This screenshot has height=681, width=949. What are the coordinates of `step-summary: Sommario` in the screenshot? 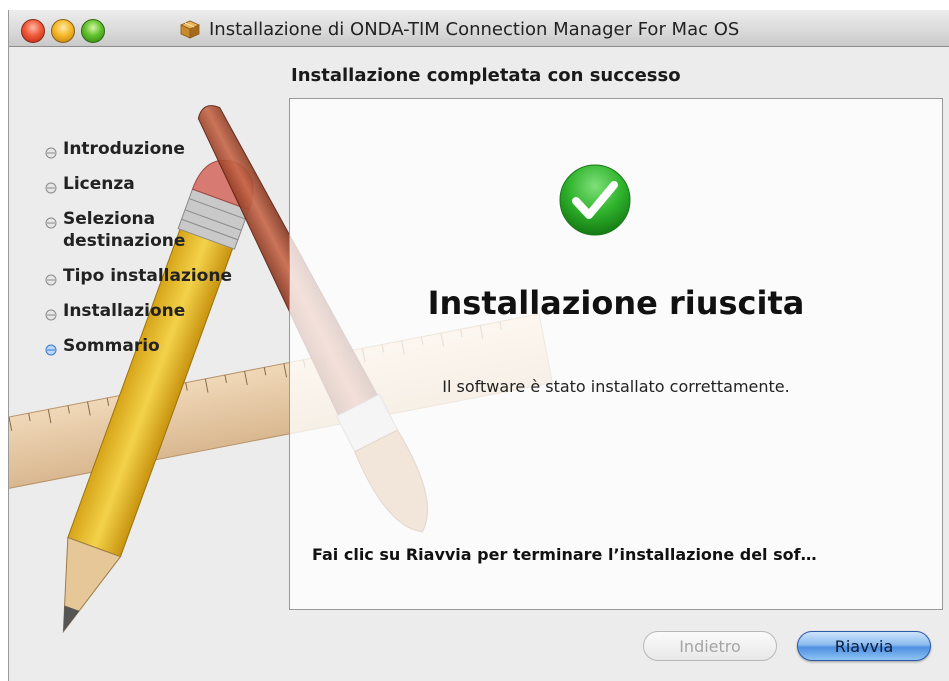 It's located at (160, 346).